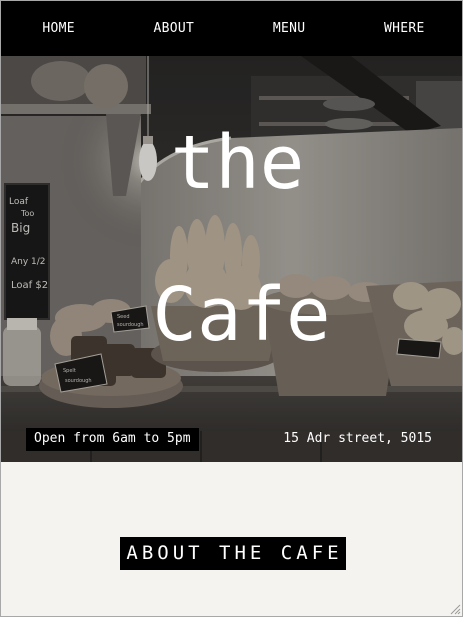 The width and height of the screenshot is (463, 617). Describe the element at coordinates (289, 28) in the screenshot. I see `nav-menu-link: MENU` at that location.